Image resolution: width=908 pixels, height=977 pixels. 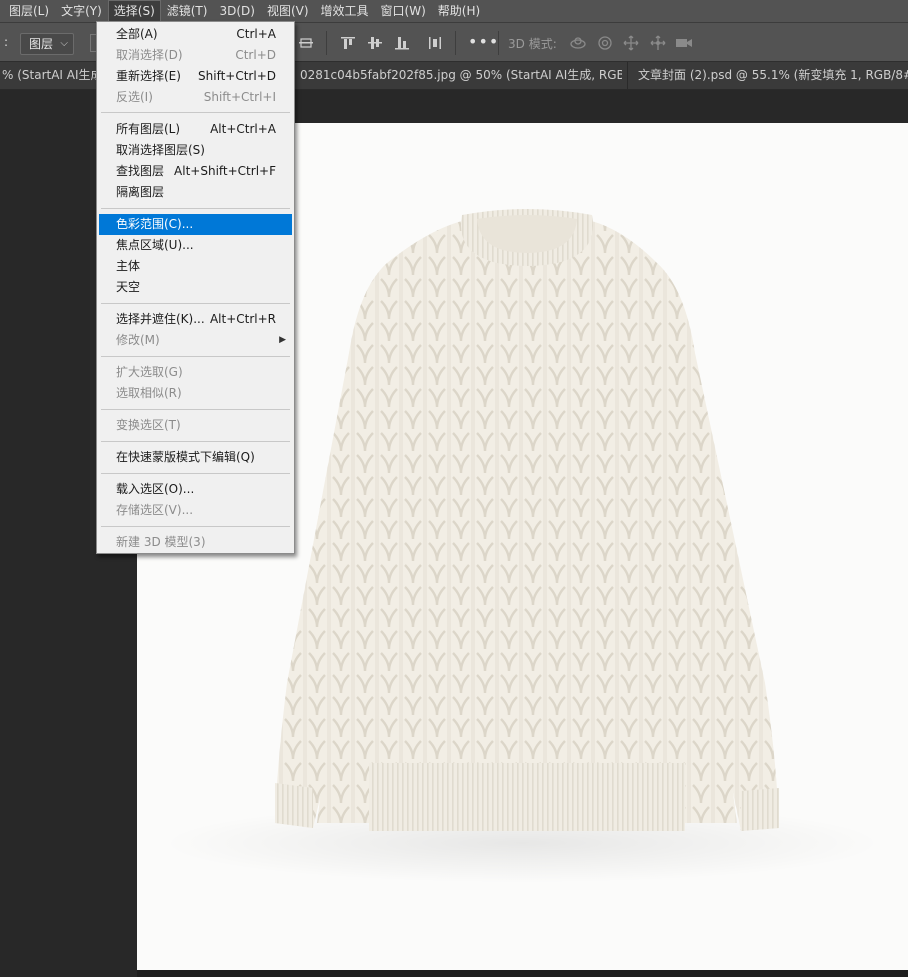 I want to click on menu-item-label: 取消选择(D), so click(x=149, y=55).